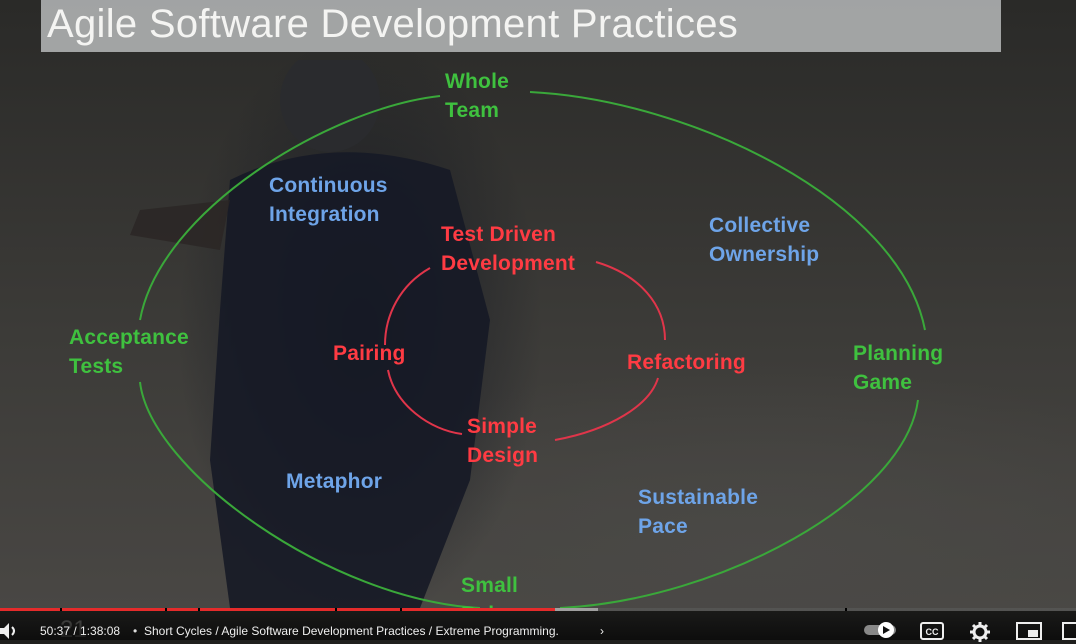 This screenshot has width=1076, height=644. What do you see at coordinates (129, 352) in the screenshot?
I see `acceptance-tests-label: Acceptance Tests` at bounding box center [129, 352].